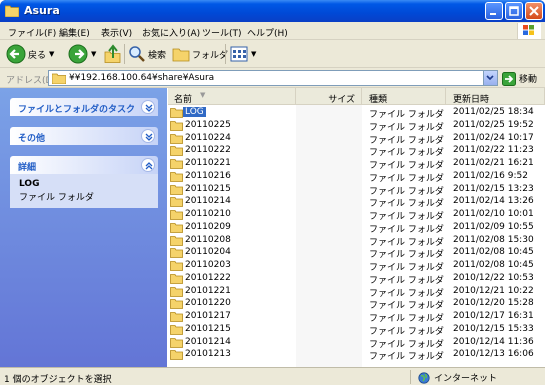 The image size is (545, 385). I want to click on file-date: 2010/12/13 16:06, so click(493, 354).